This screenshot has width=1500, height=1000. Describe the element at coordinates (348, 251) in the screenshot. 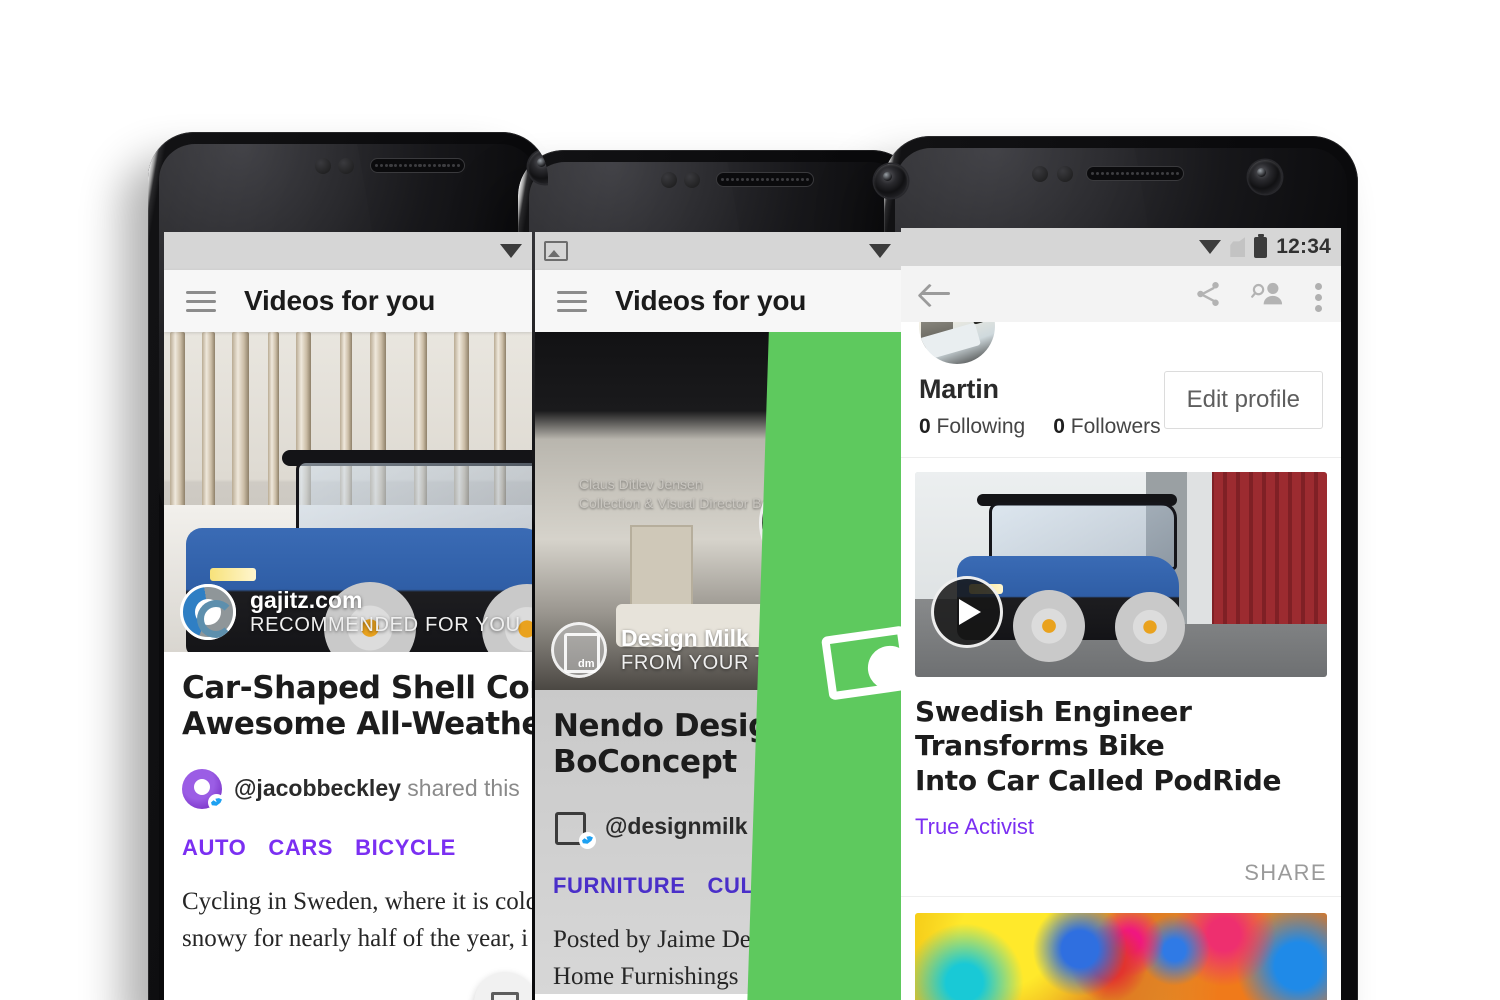

I see `status-bar-left` at that location.